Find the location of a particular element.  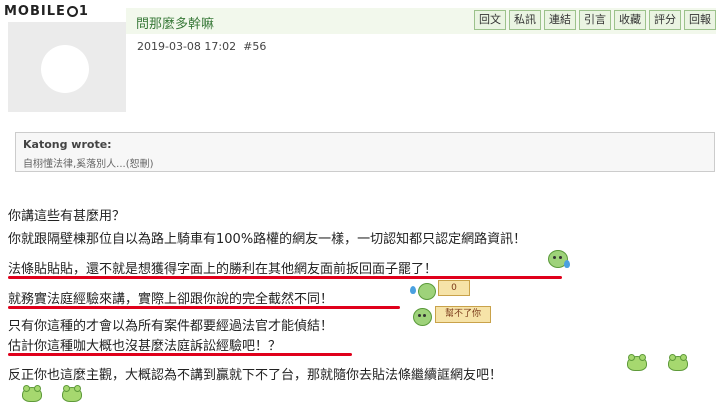

post-header: 問那麼多幹嘛 回文 私訊 連結 引言 收藏 評分 回報 is located at coordinates (421, 21).